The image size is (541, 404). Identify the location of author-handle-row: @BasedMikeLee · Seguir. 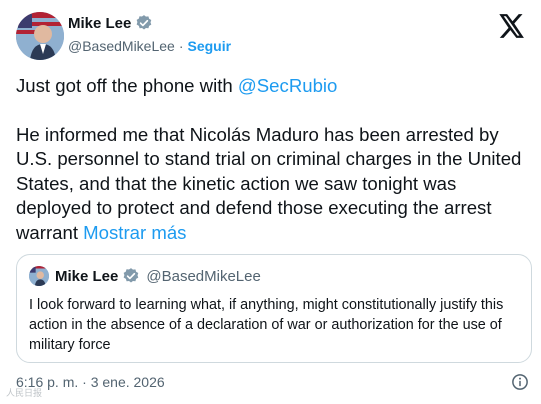
(149, 46).